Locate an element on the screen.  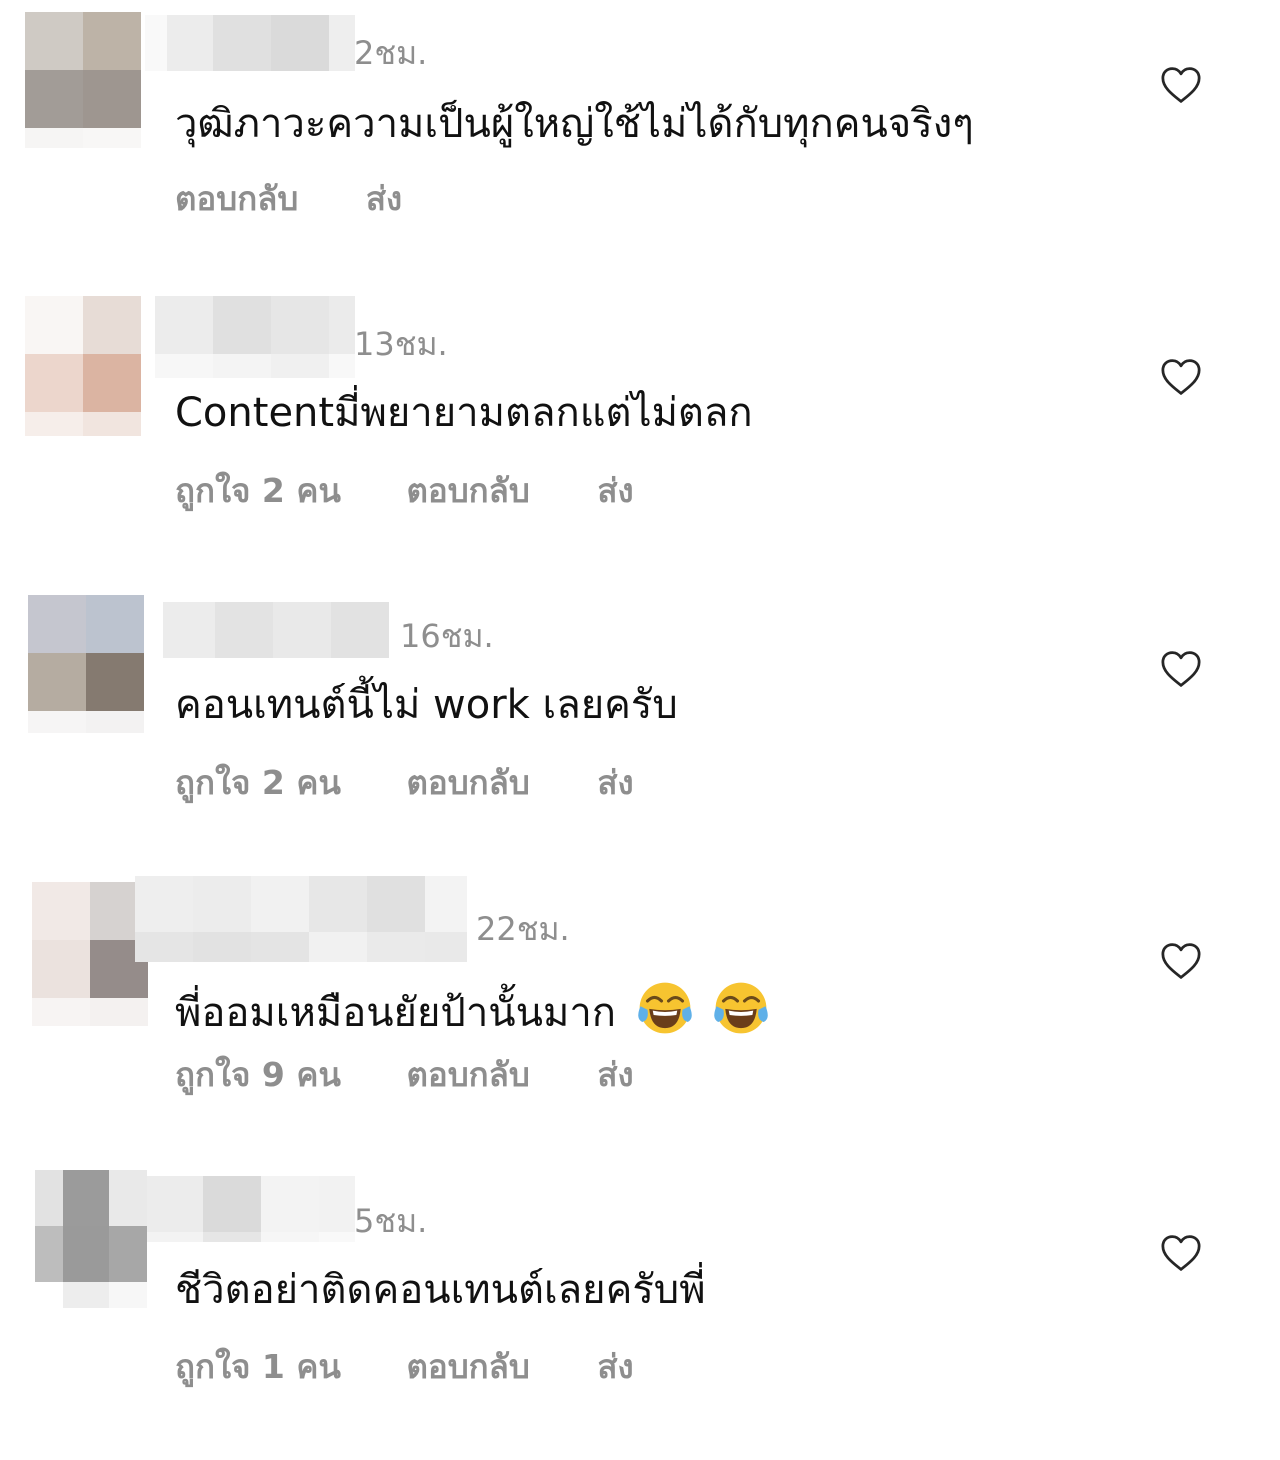
likes-count: ถูกใจ 1 คน is located at coordinates (258, 1366).